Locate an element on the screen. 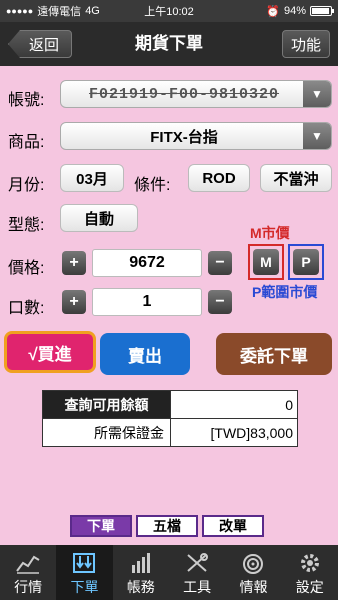  tab-tools: 工具 is located at coordinates (197, 572).